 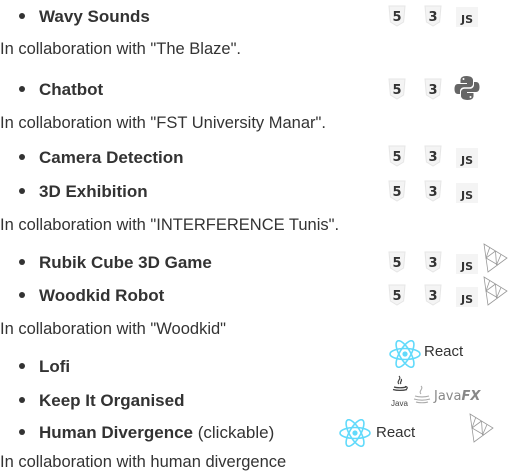 What do you see at coordinates (254, 192) in the screenshot?
I see `project-row-3d-exhibition: 3D Exhibition 5 3 JS` at bounding box center [254, 192].